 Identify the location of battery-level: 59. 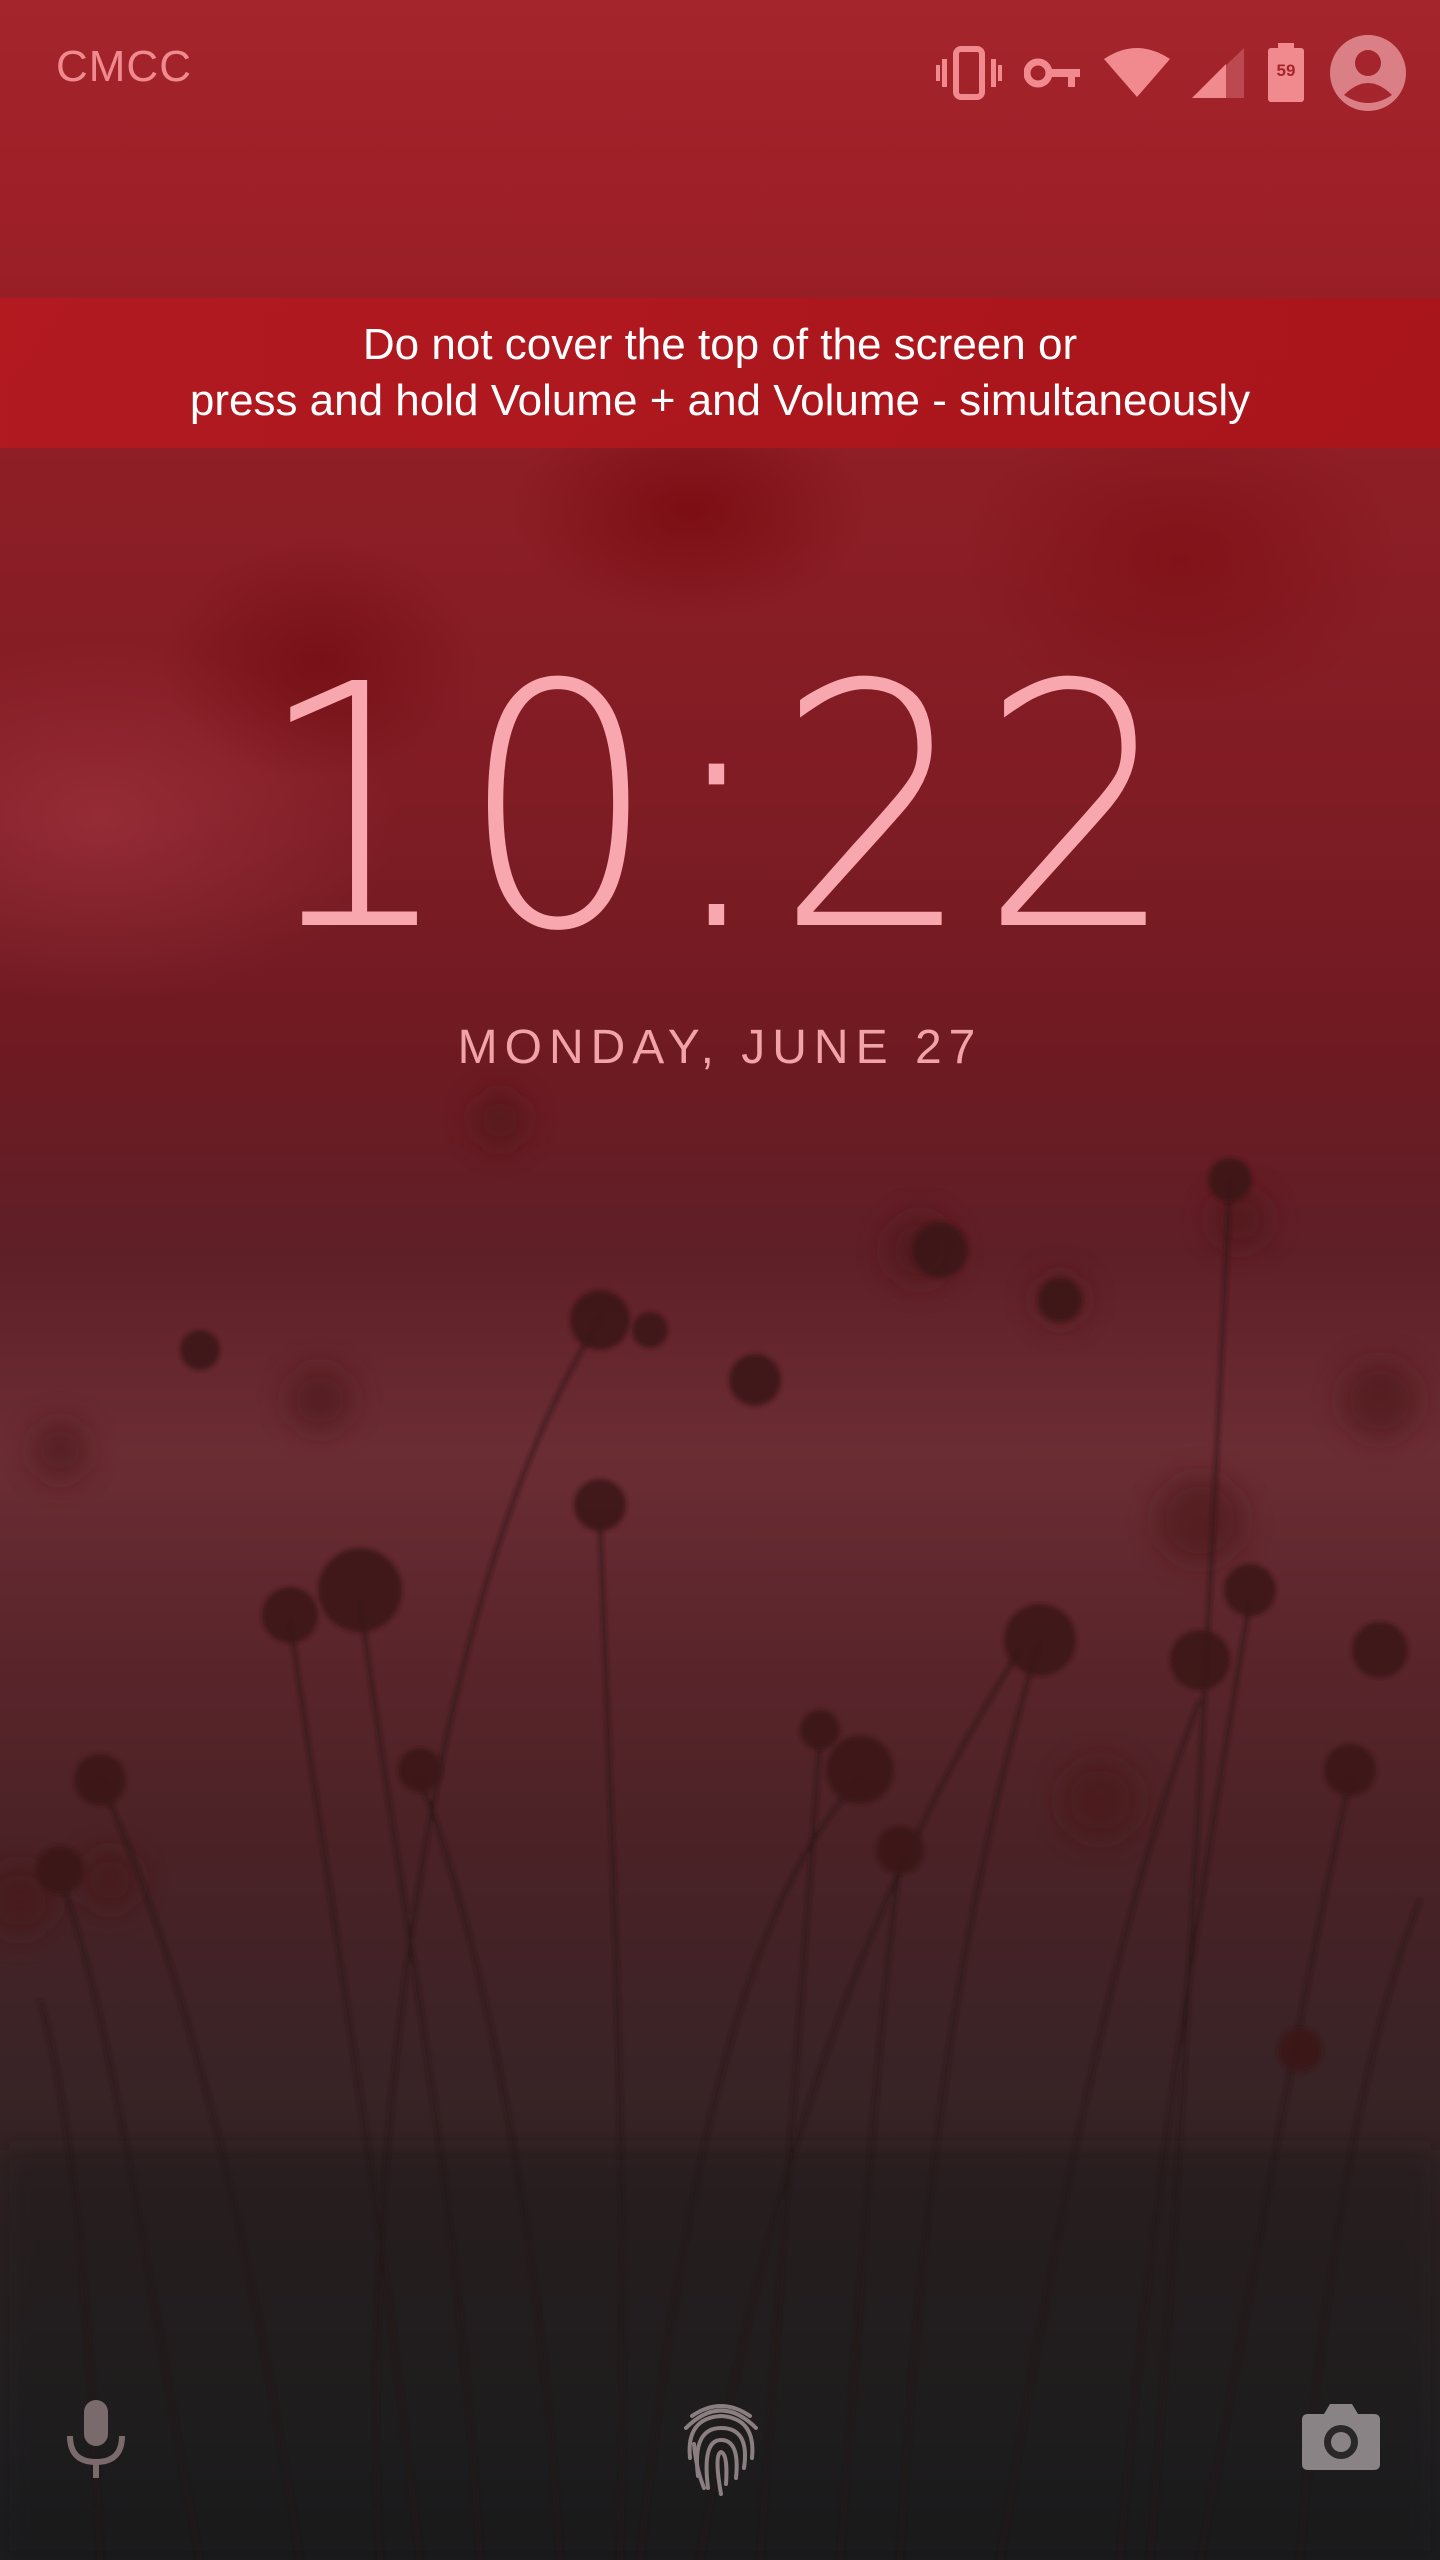
(1286, 70).